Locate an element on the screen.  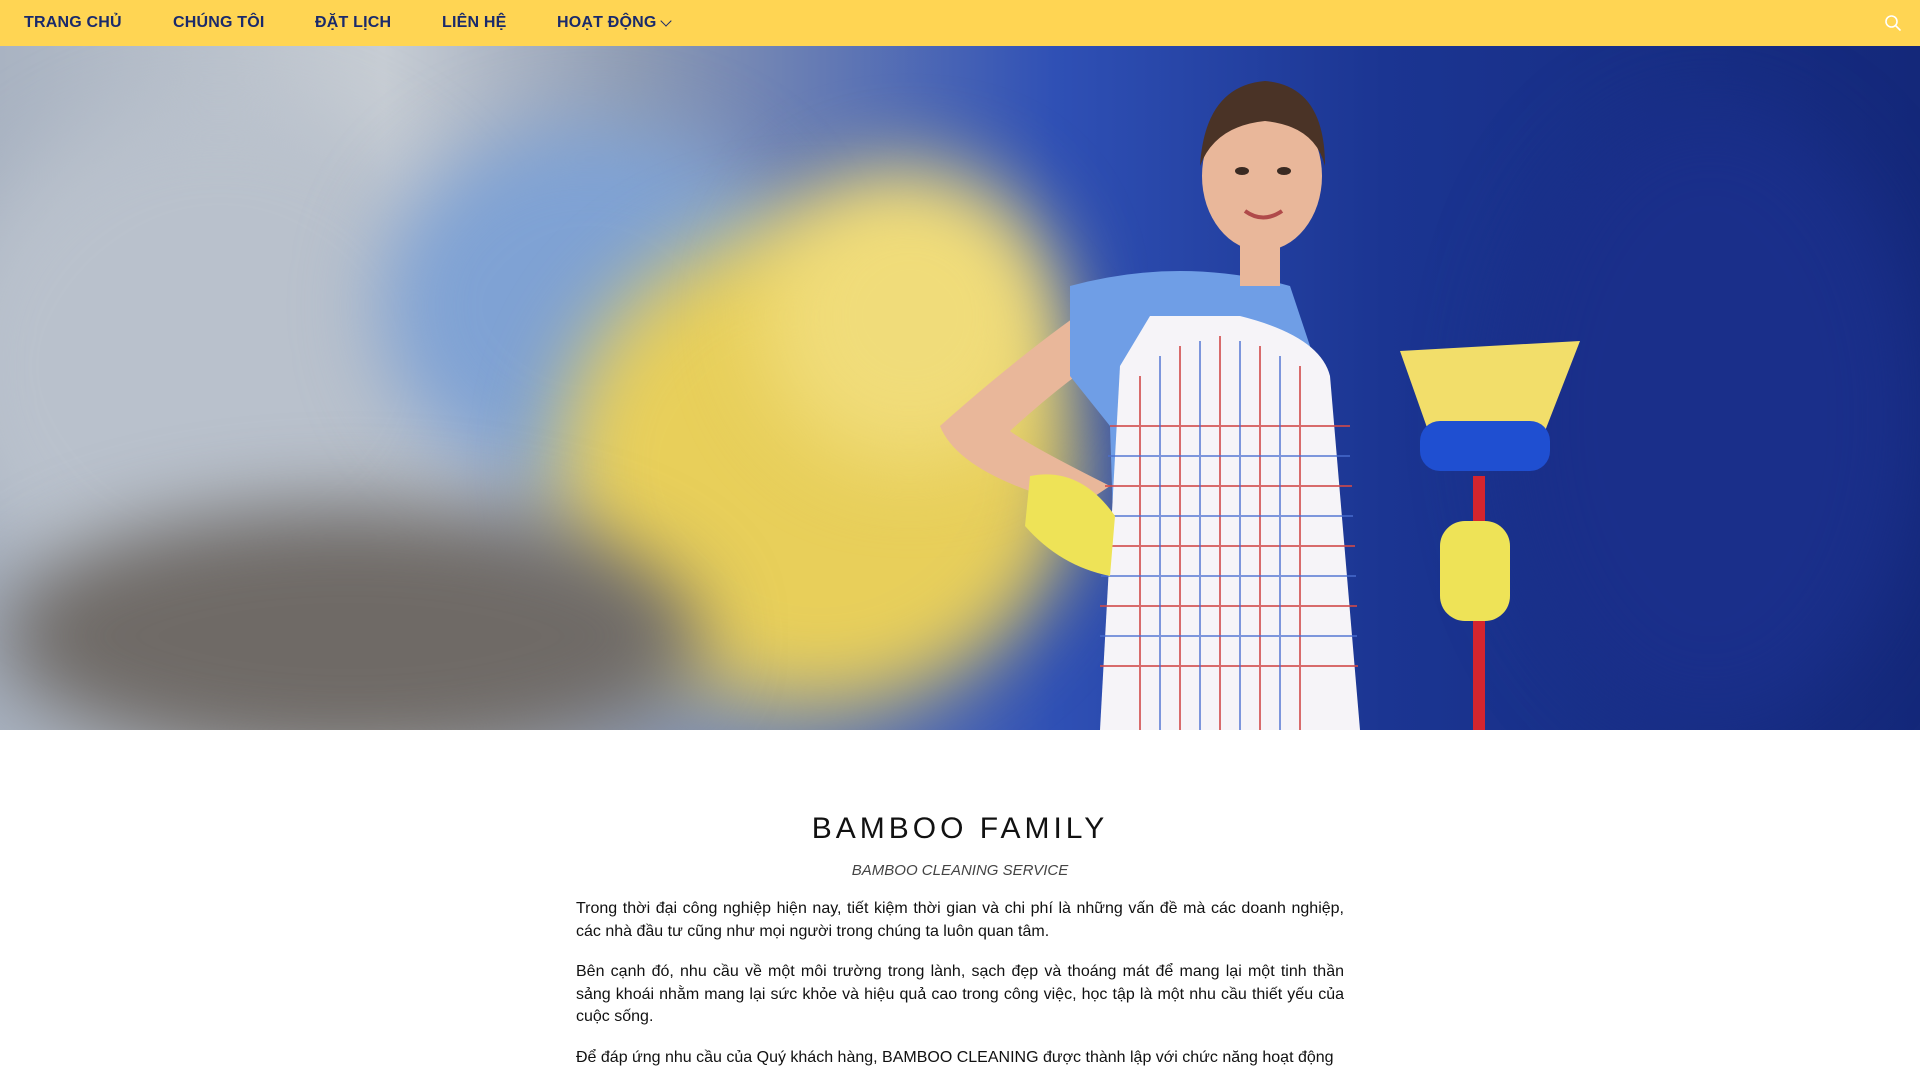
nav-item-booking: ĐẶT LỊCH is located at coordinates (353, 23).